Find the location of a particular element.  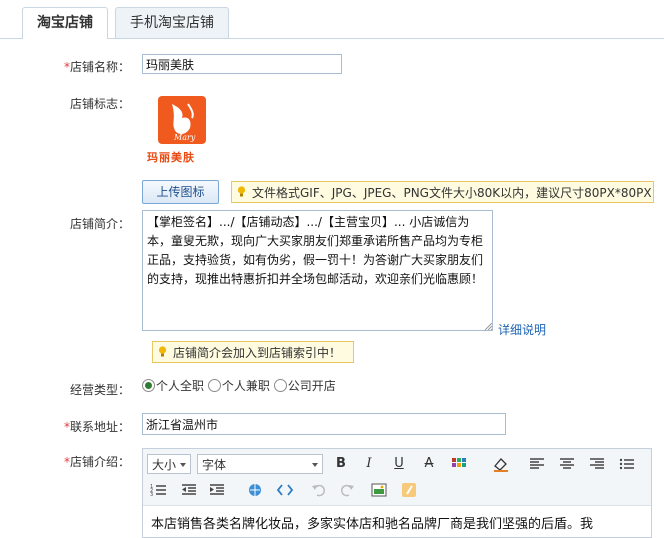

business-type-radio-group: 个人全职 个人兼职 公司开店 is located at coordinates (239, 385).